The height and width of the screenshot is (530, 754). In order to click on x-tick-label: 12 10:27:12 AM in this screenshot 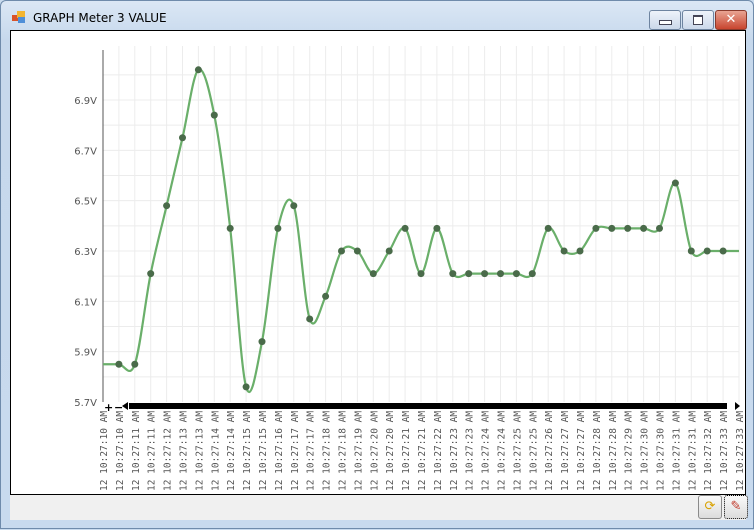, I will do `click(168, 451)`.